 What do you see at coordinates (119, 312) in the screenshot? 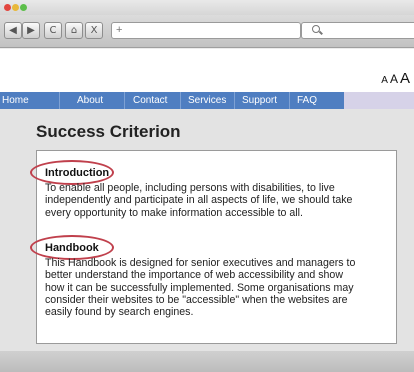
I see `handbook-line: easily found by search engines.` at bounding box center [119, 312].